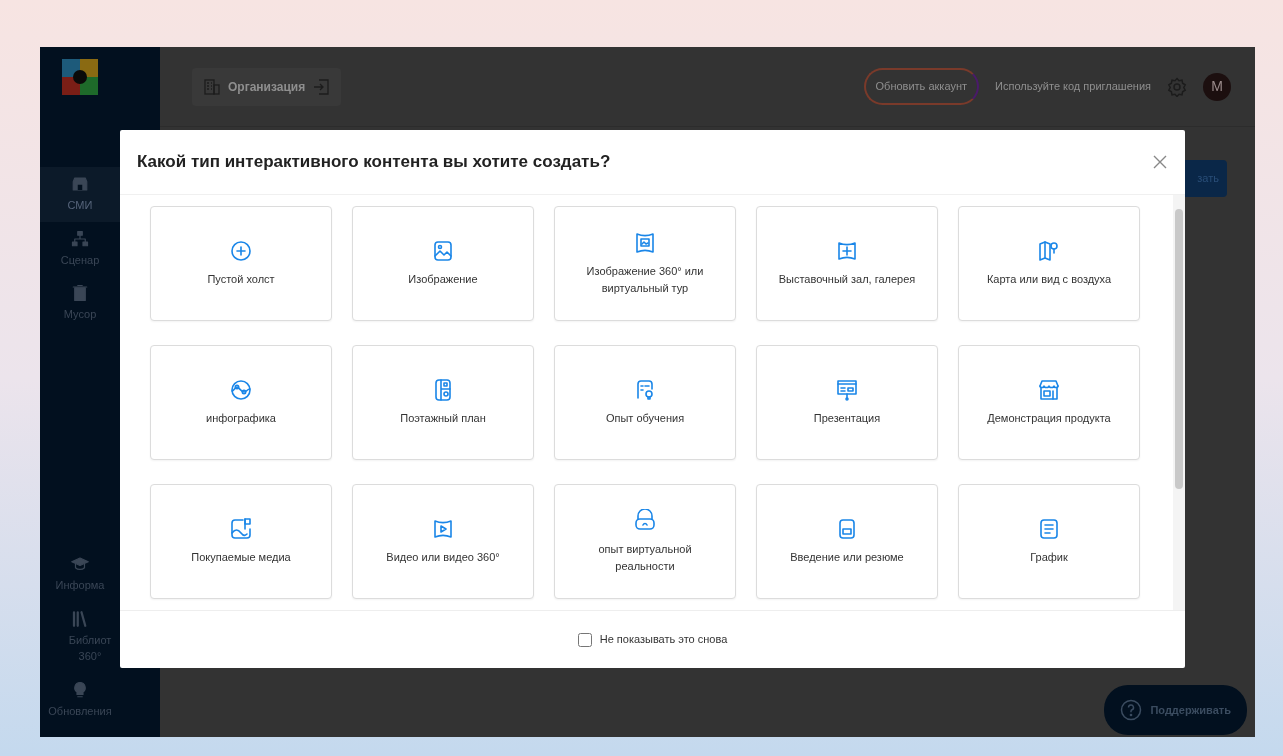 The width and height of the screenshot is (1283, 756). Describe the element at coordinates (80, 618) in the screenshot. I see `library-icon` at that location.